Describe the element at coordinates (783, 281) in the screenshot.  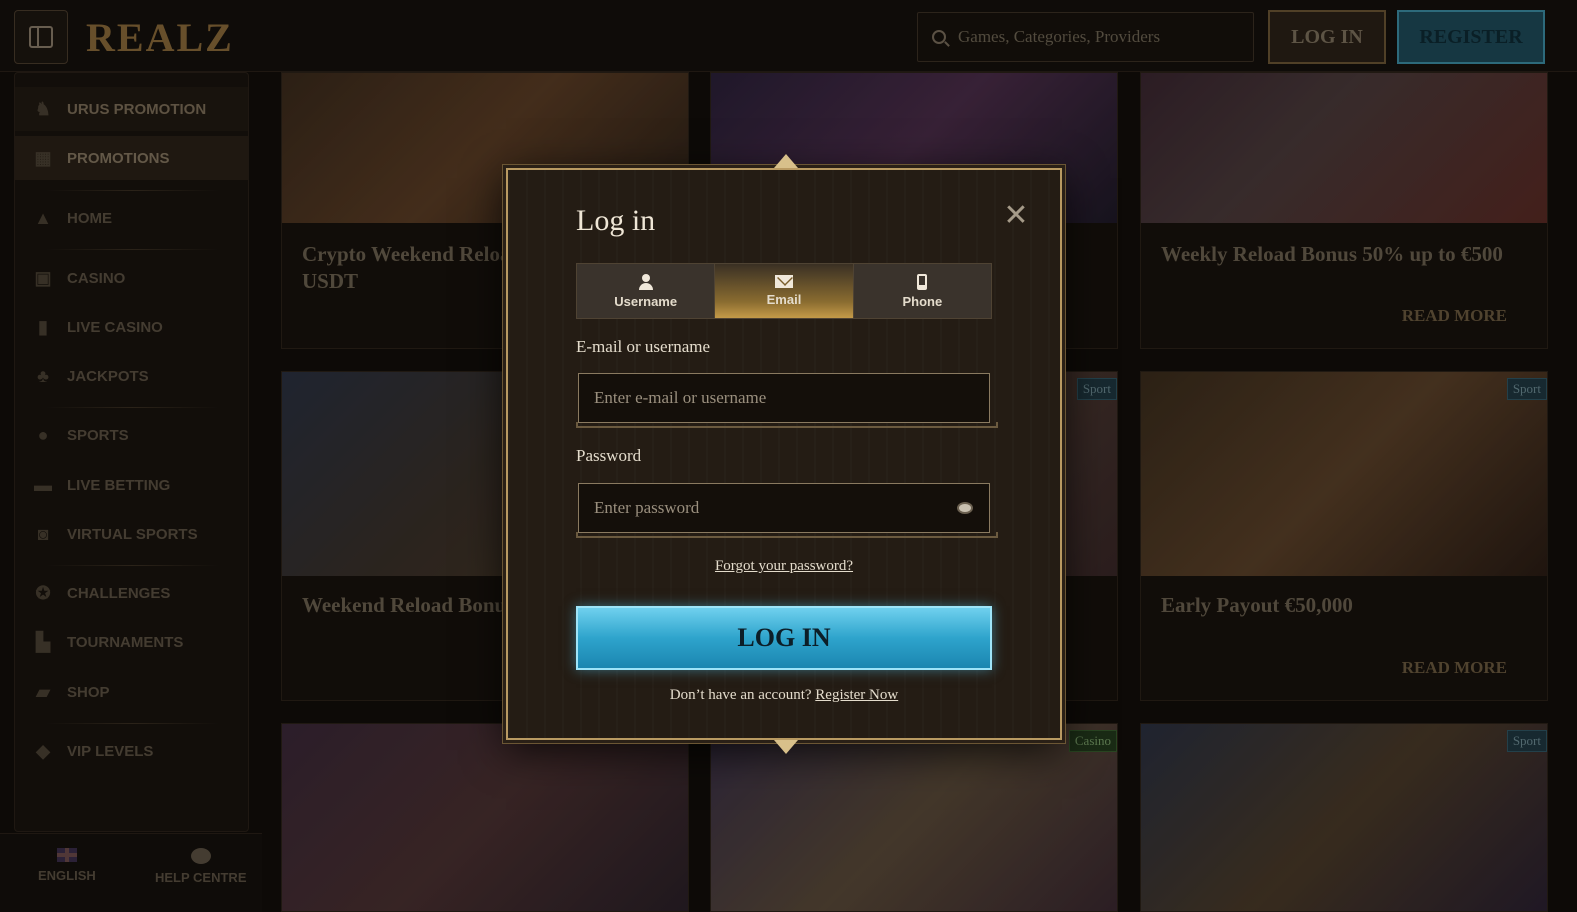
I see `mail-icon` at that location.